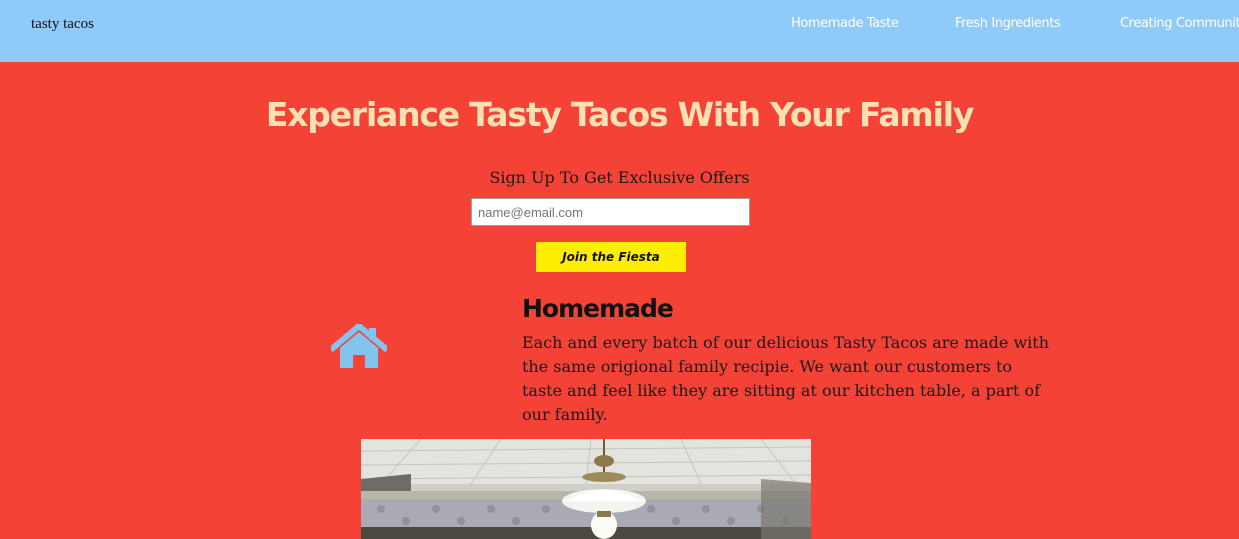 The height and width of the screenshot is (539, 1239). I want to click on nav-link-creating-community: Creating Community, so click(1179, 23).